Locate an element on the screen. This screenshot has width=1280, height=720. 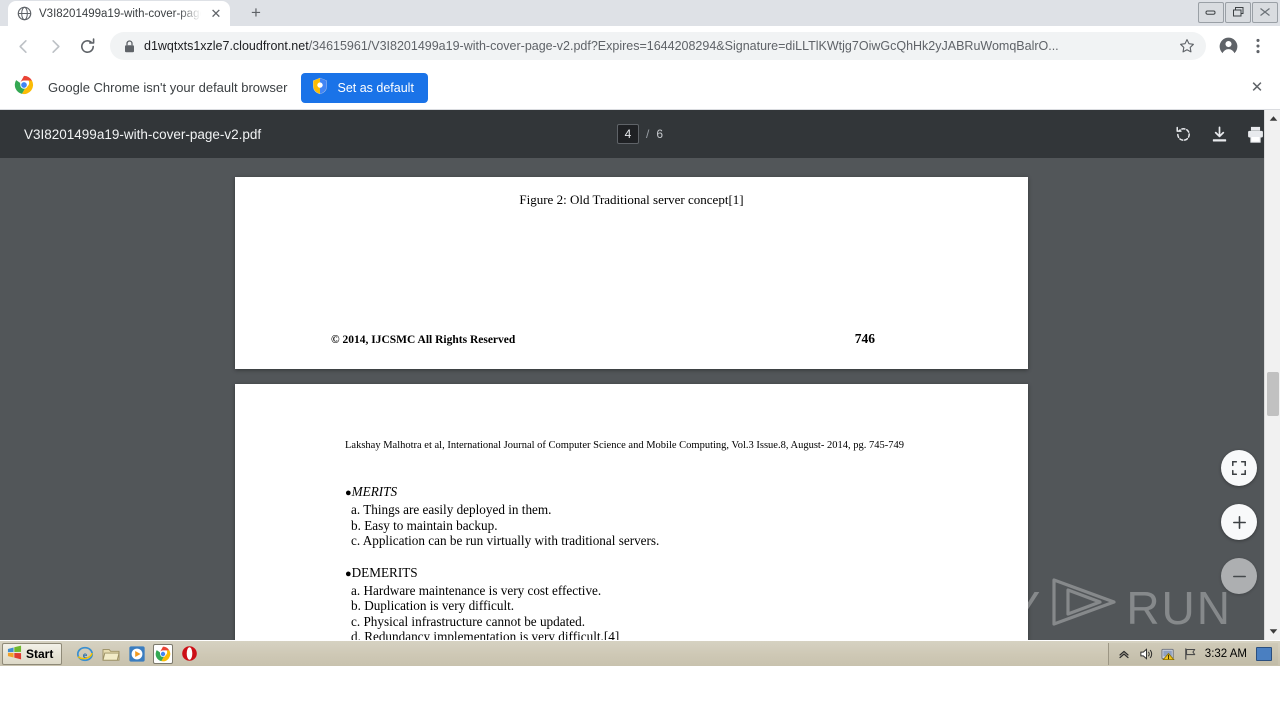
set-as-default-label: Set as default is located at coordinates (375, 87).